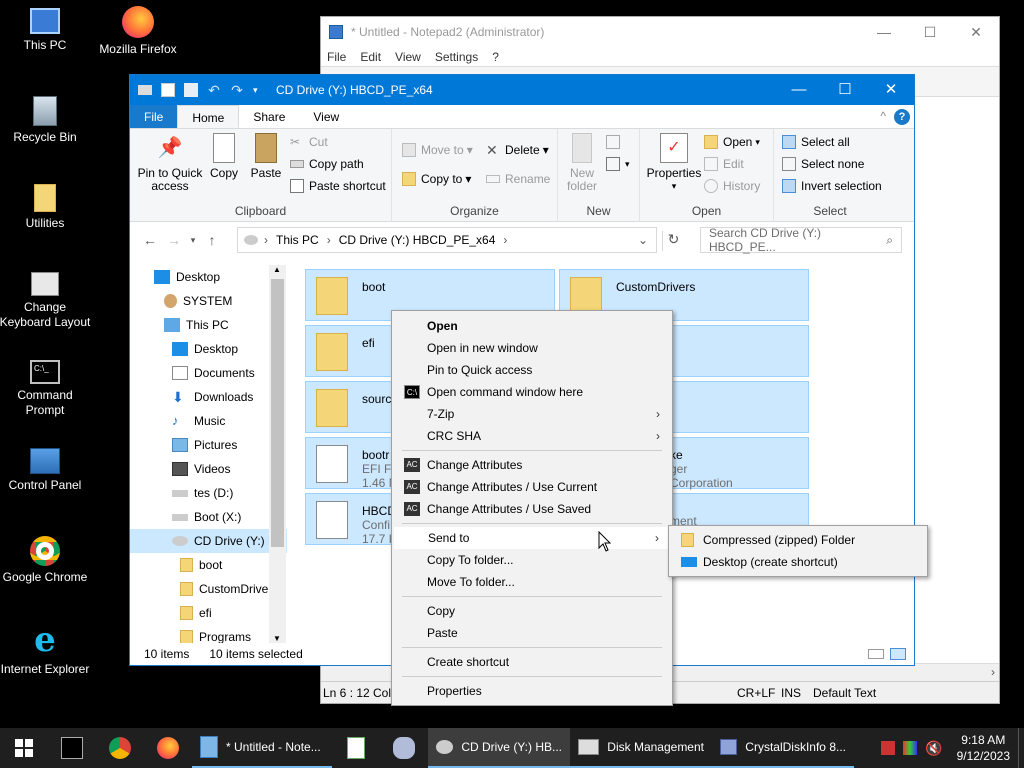 The height and width of the screenshot is (768, 1024). I want to click on breadcrumb-this-pc: This PC, so click(297, 240).